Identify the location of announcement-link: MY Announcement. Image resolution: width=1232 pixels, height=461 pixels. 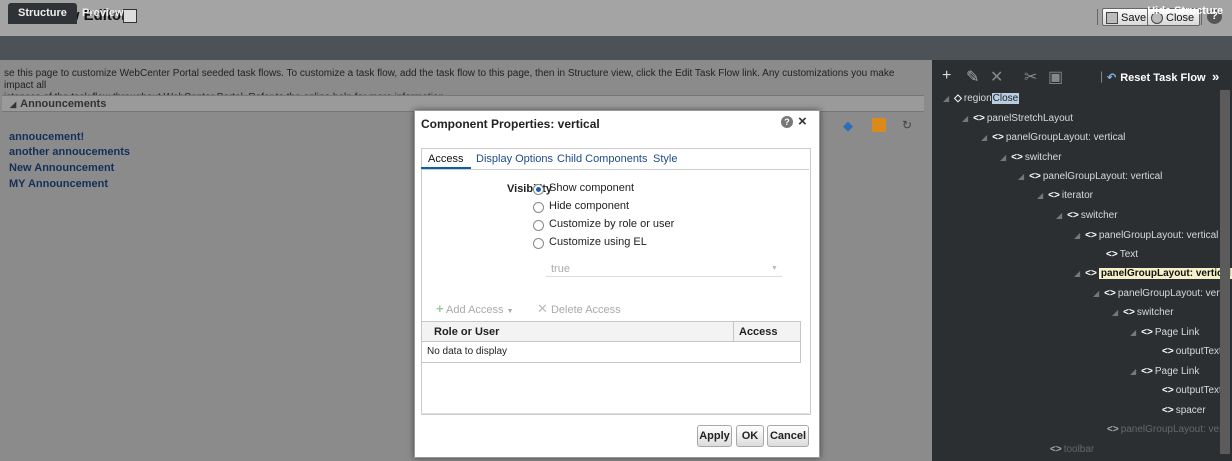
(58, 184).